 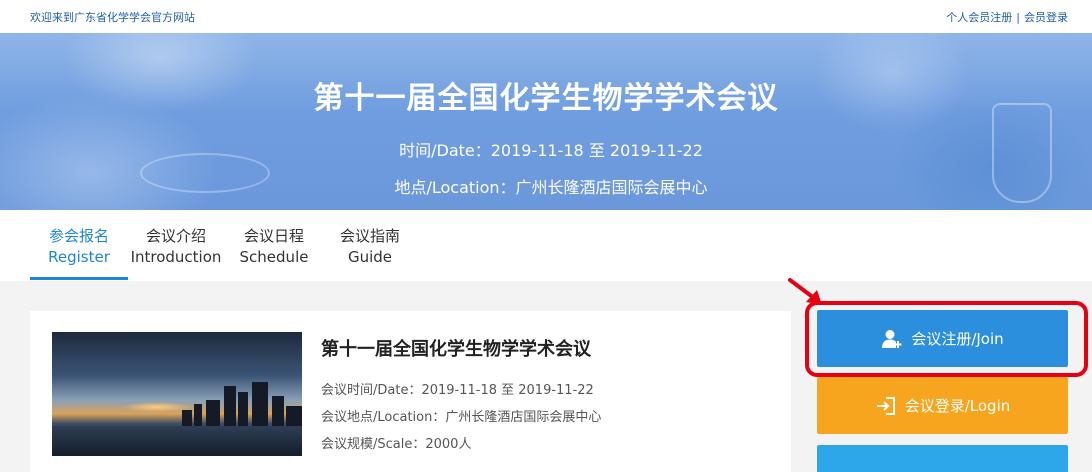 I want to click on account-links: 个人会员注册 | 会员登录, so click(x=1007, y=17).